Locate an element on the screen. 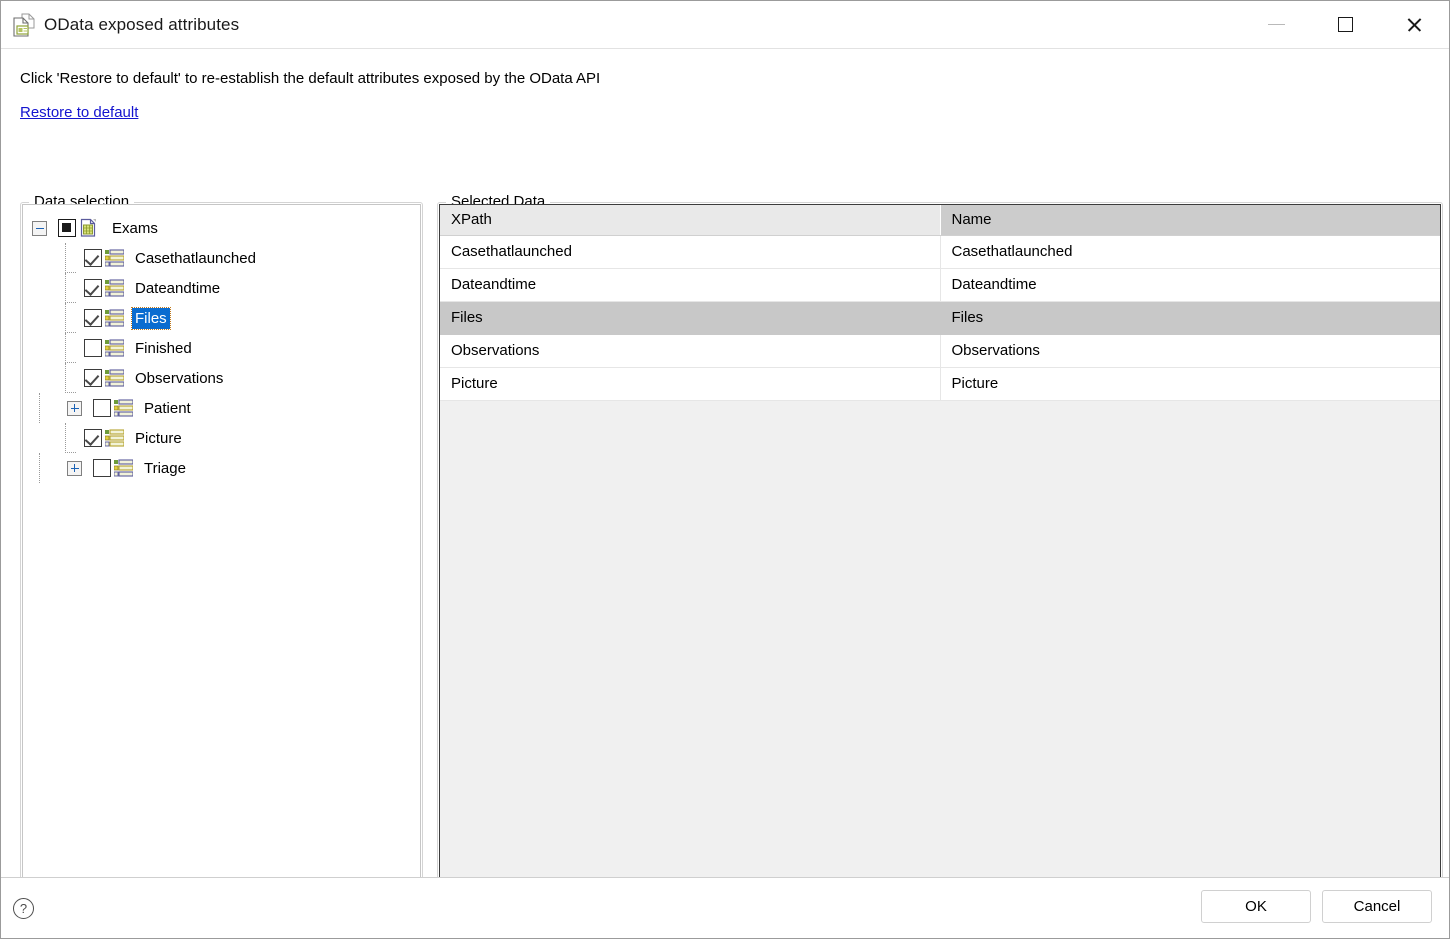 This screenshot has height=939, width=1450. minimize-button is located at coordinates (1276, 24).